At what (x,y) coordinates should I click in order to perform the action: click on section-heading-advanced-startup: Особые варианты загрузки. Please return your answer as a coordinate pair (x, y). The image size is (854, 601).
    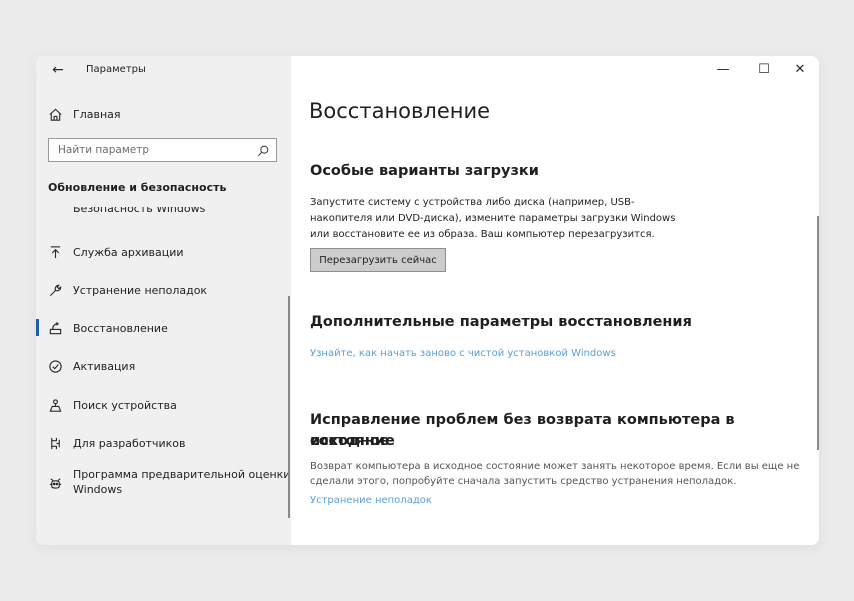
    Looking at the image, I should click on (424, 171).